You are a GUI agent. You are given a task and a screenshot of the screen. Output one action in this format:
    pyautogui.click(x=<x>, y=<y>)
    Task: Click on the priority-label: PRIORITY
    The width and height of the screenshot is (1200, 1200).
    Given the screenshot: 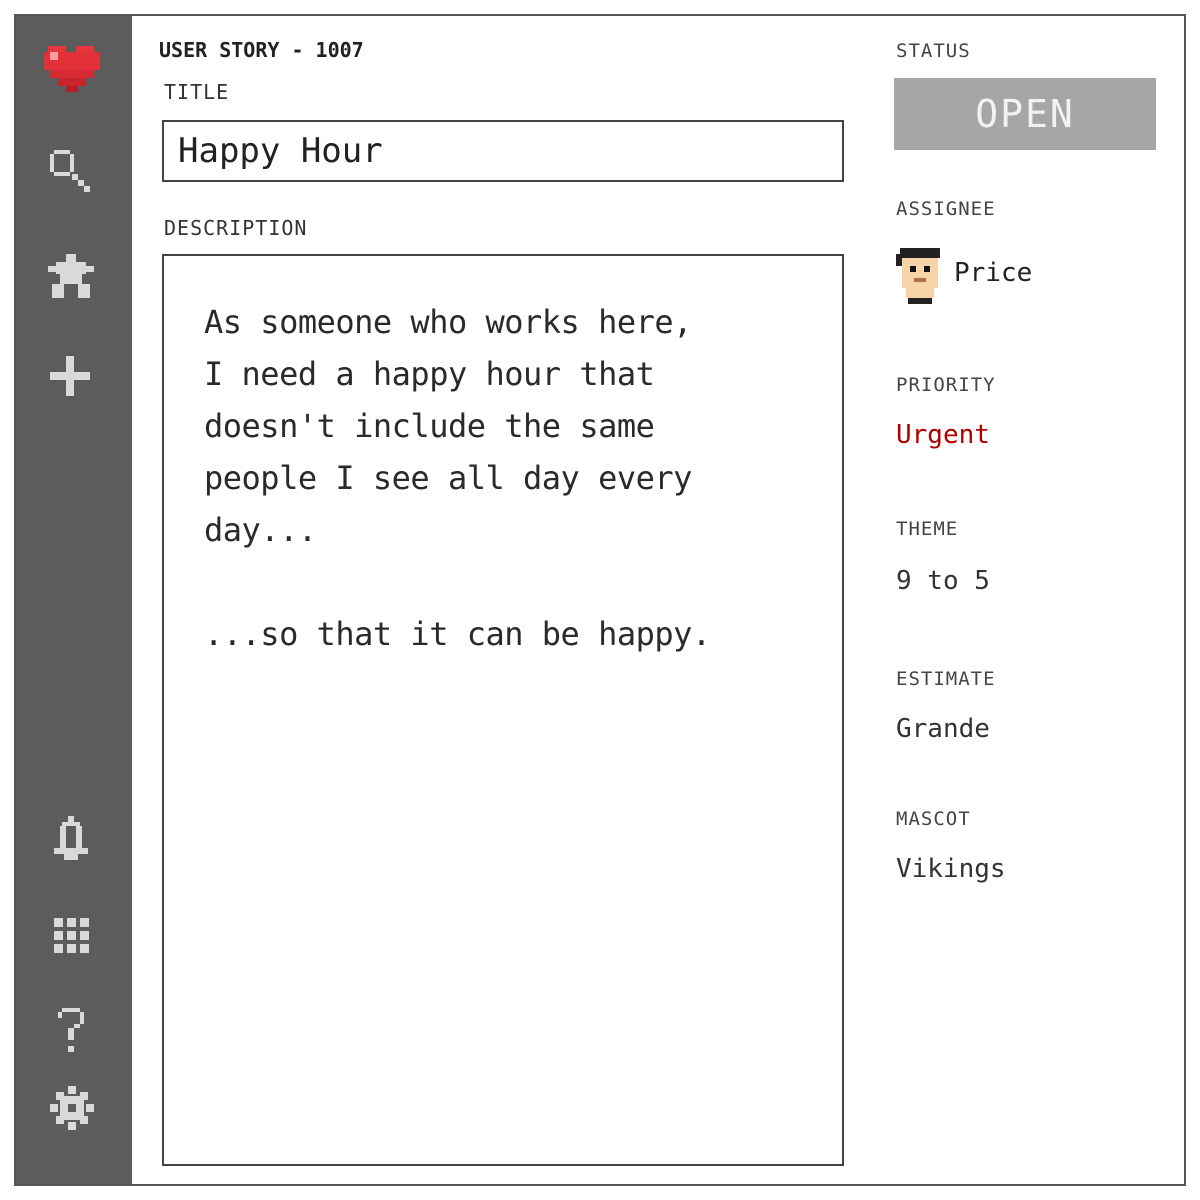 What is the action you would take?
    pyautogui.click(x=946, y=385)
    